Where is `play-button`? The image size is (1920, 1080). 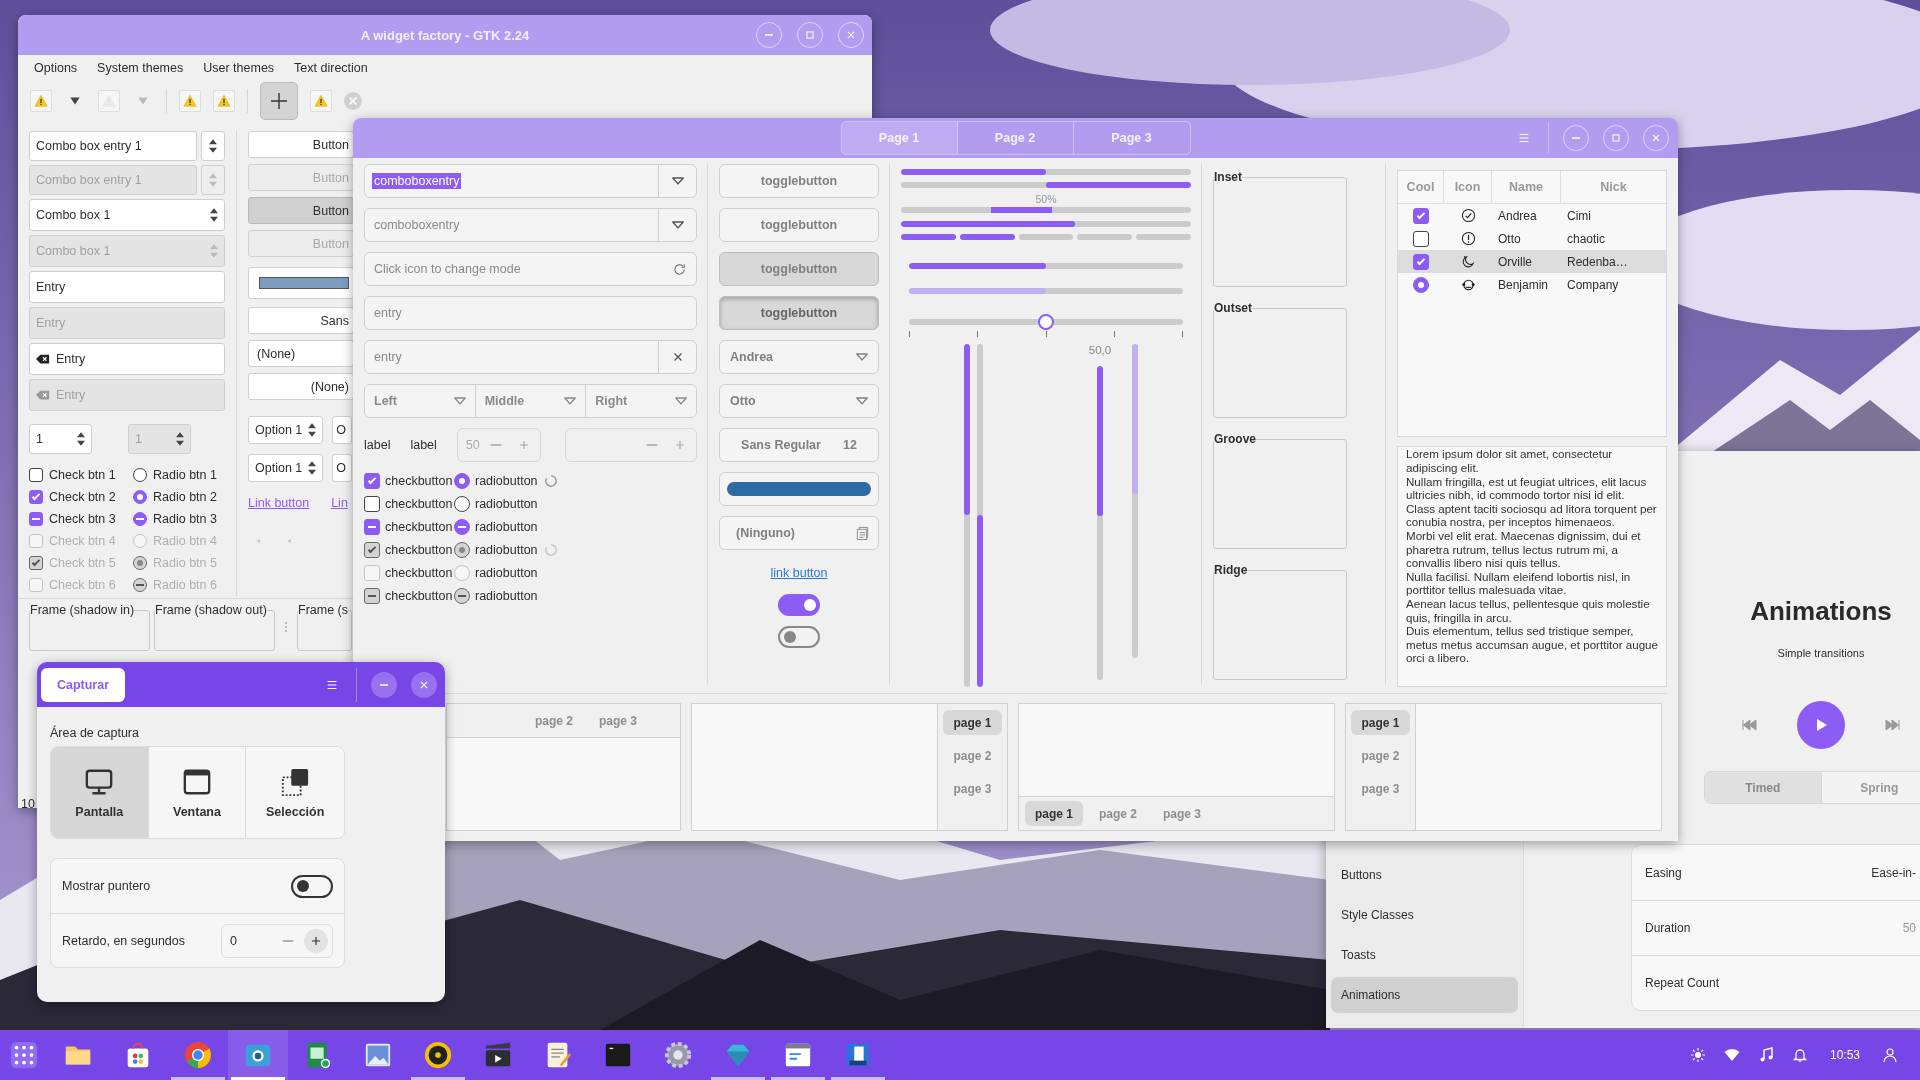
play-button is located at coordinates (1821, 725).